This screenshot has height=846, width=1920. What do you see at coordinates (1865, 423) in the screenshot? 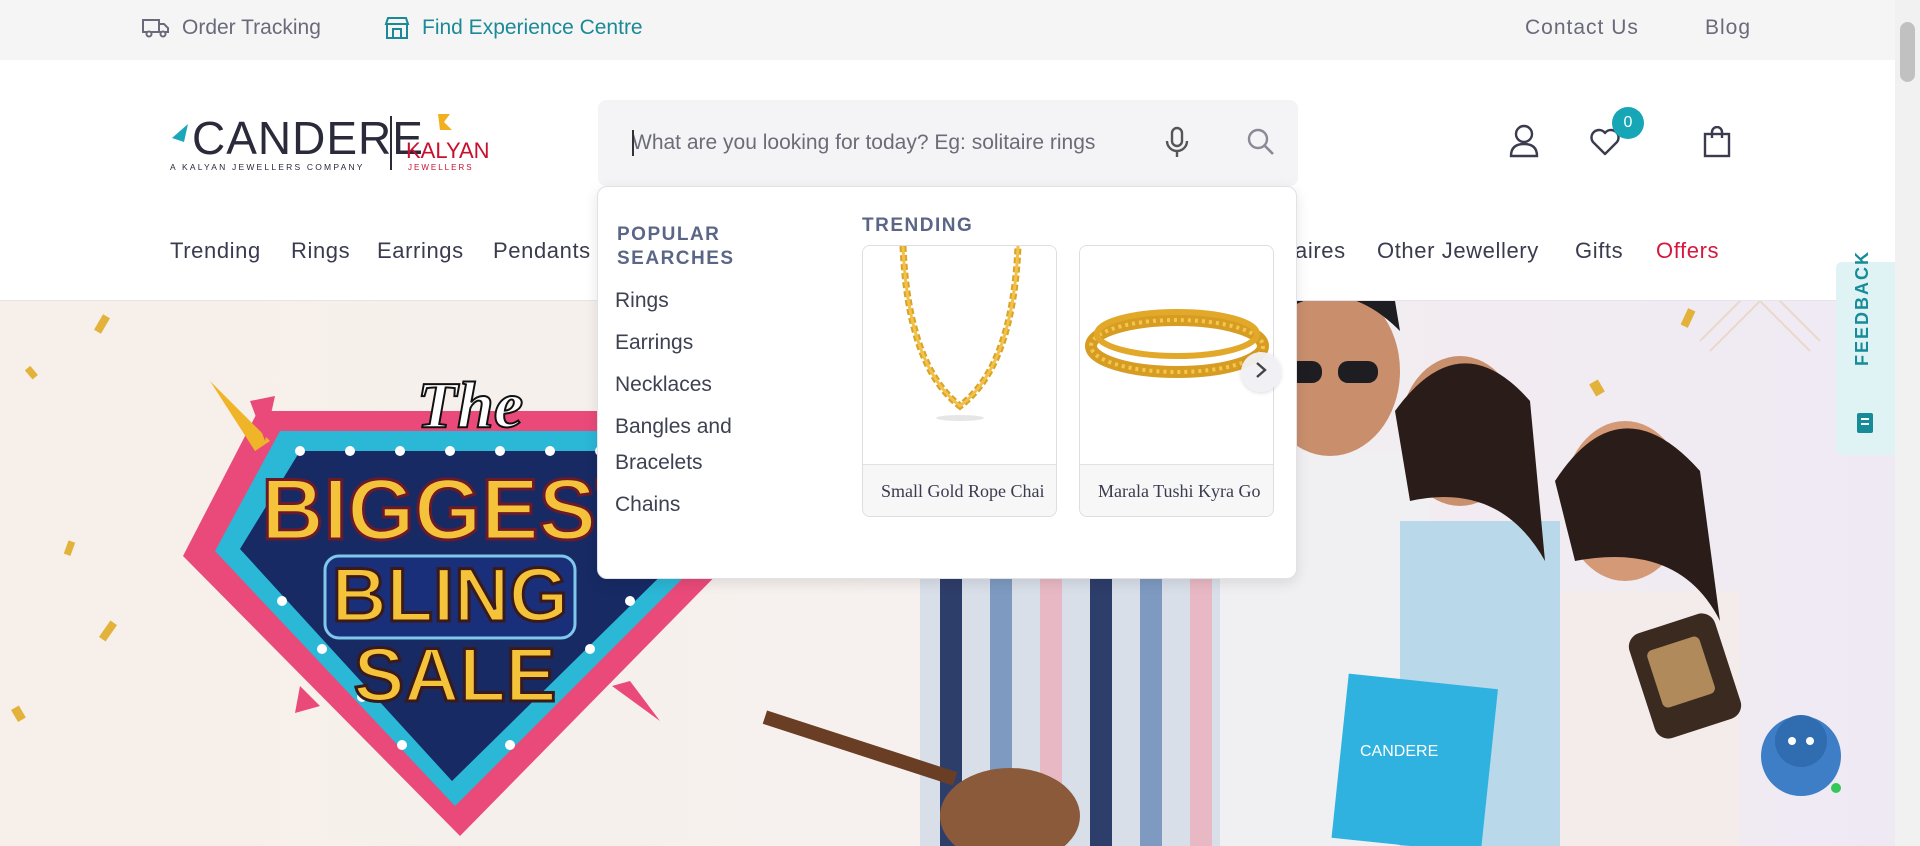
I see `feedback-icon` at bounding box center [1865, 423].